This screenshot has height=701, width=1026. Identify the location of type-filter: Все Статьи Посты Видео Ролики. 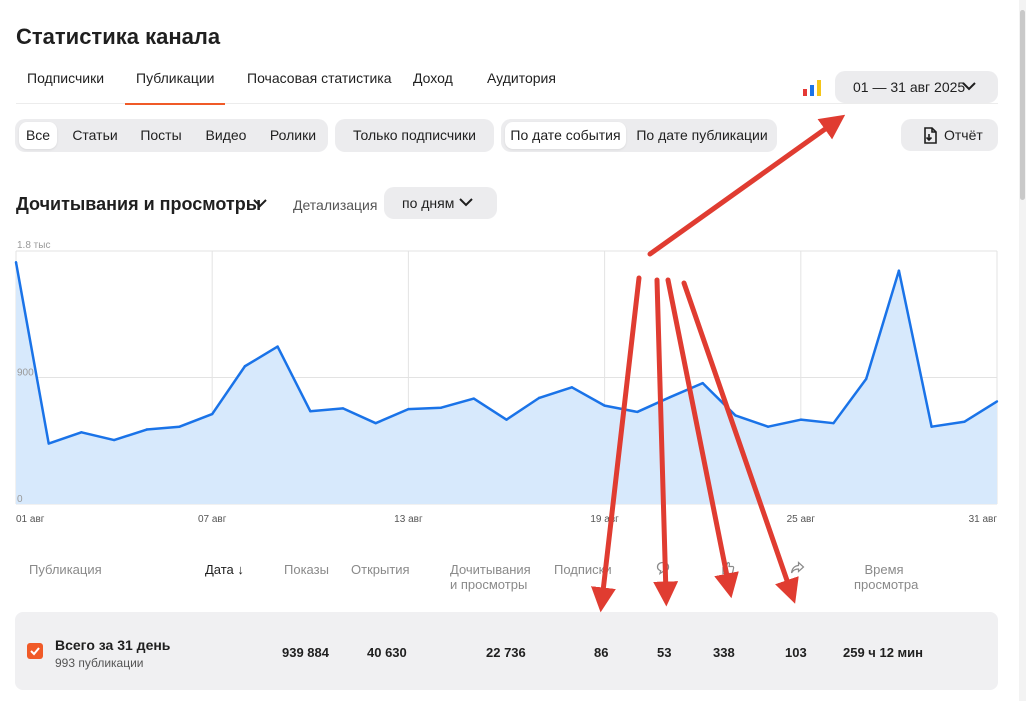
(171, 135).